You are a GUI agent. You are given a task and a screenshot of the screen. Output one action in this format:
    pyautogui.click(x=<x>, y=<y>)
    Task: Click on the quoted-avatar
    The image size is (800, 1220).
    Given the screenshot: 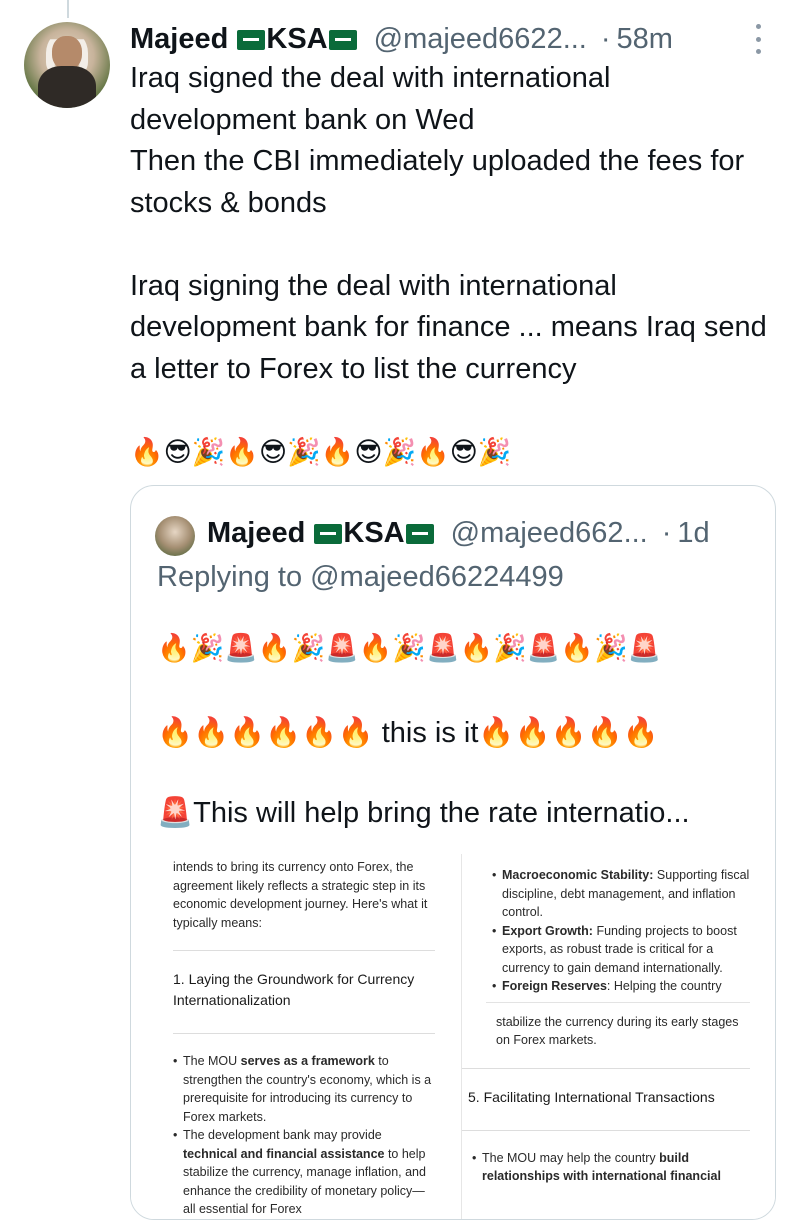 What is the action you would take?
    pyautogui.click(x=175, y=536)
    